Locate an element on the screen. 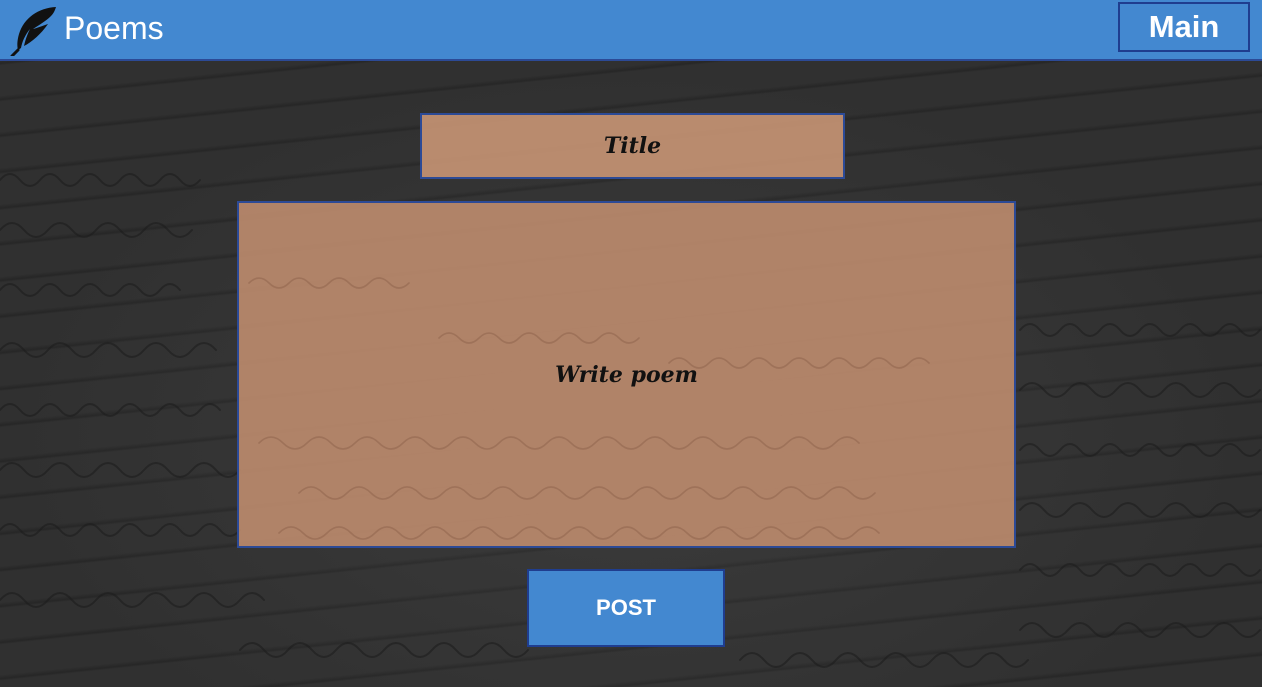 The height and width of the screenshot is (687, 1262). main-nav-button: Main is located at coordinates (1184, 27).